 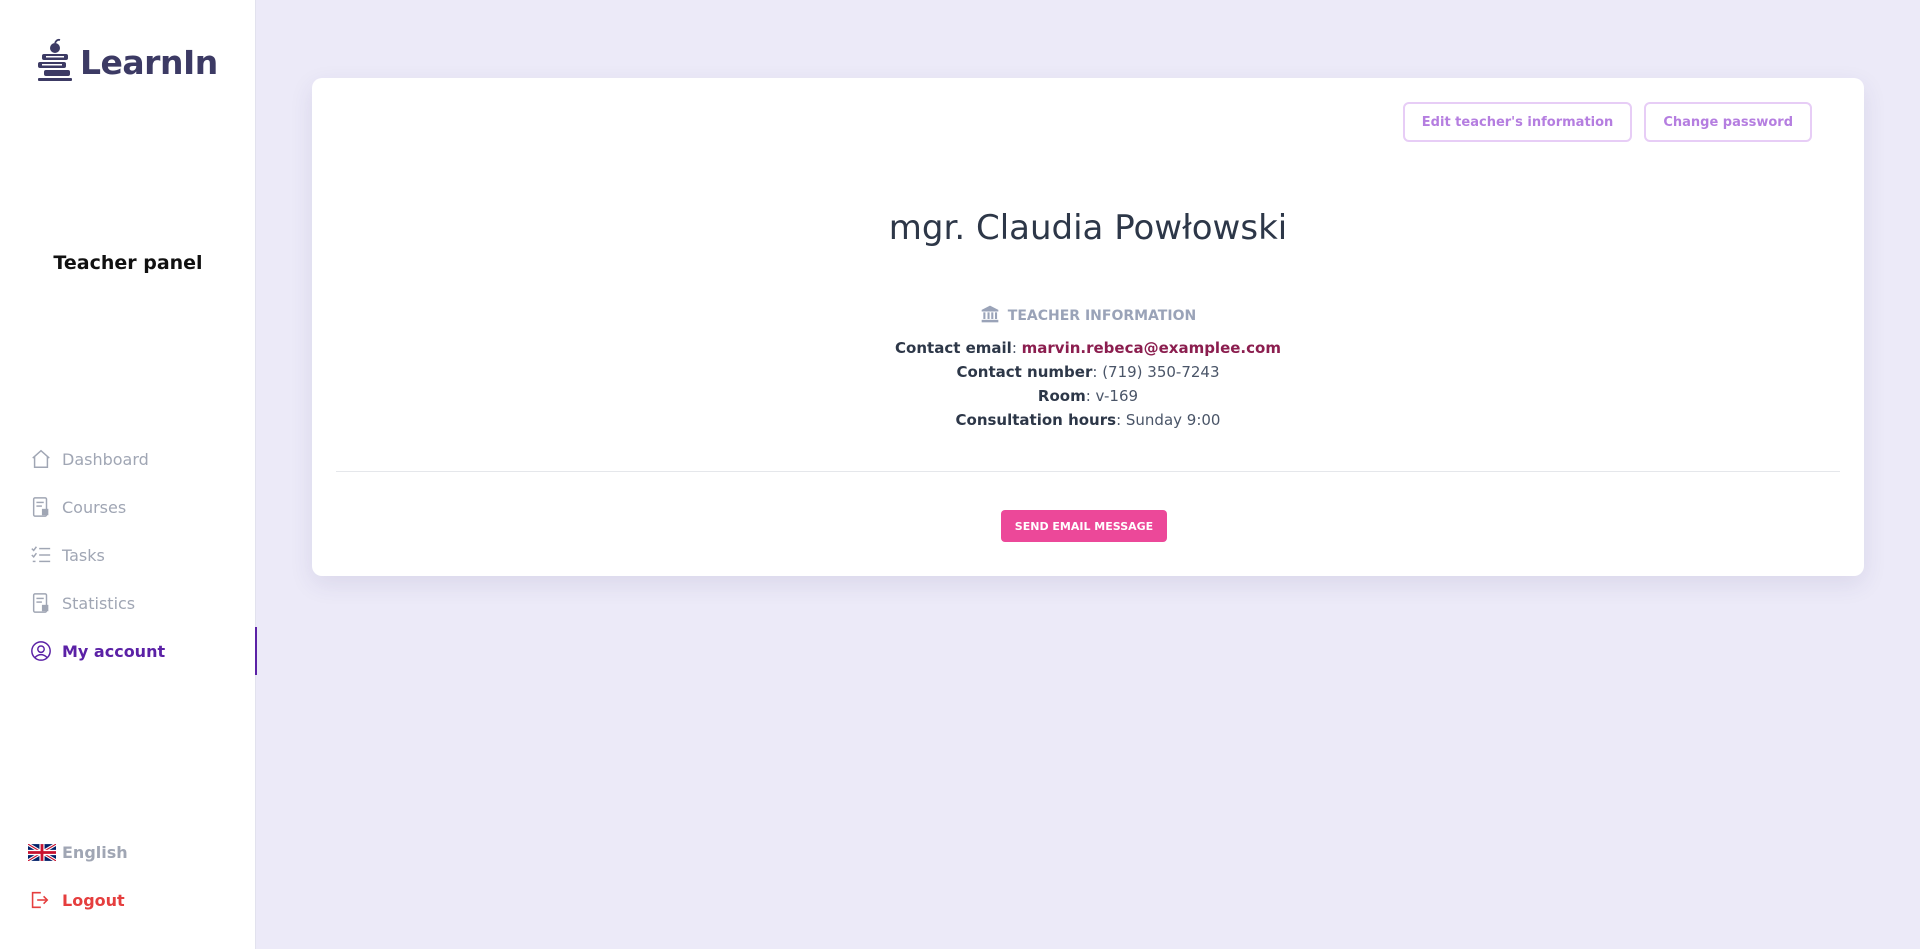 I want to click on checklist-icon, so click(x=41, y=555).